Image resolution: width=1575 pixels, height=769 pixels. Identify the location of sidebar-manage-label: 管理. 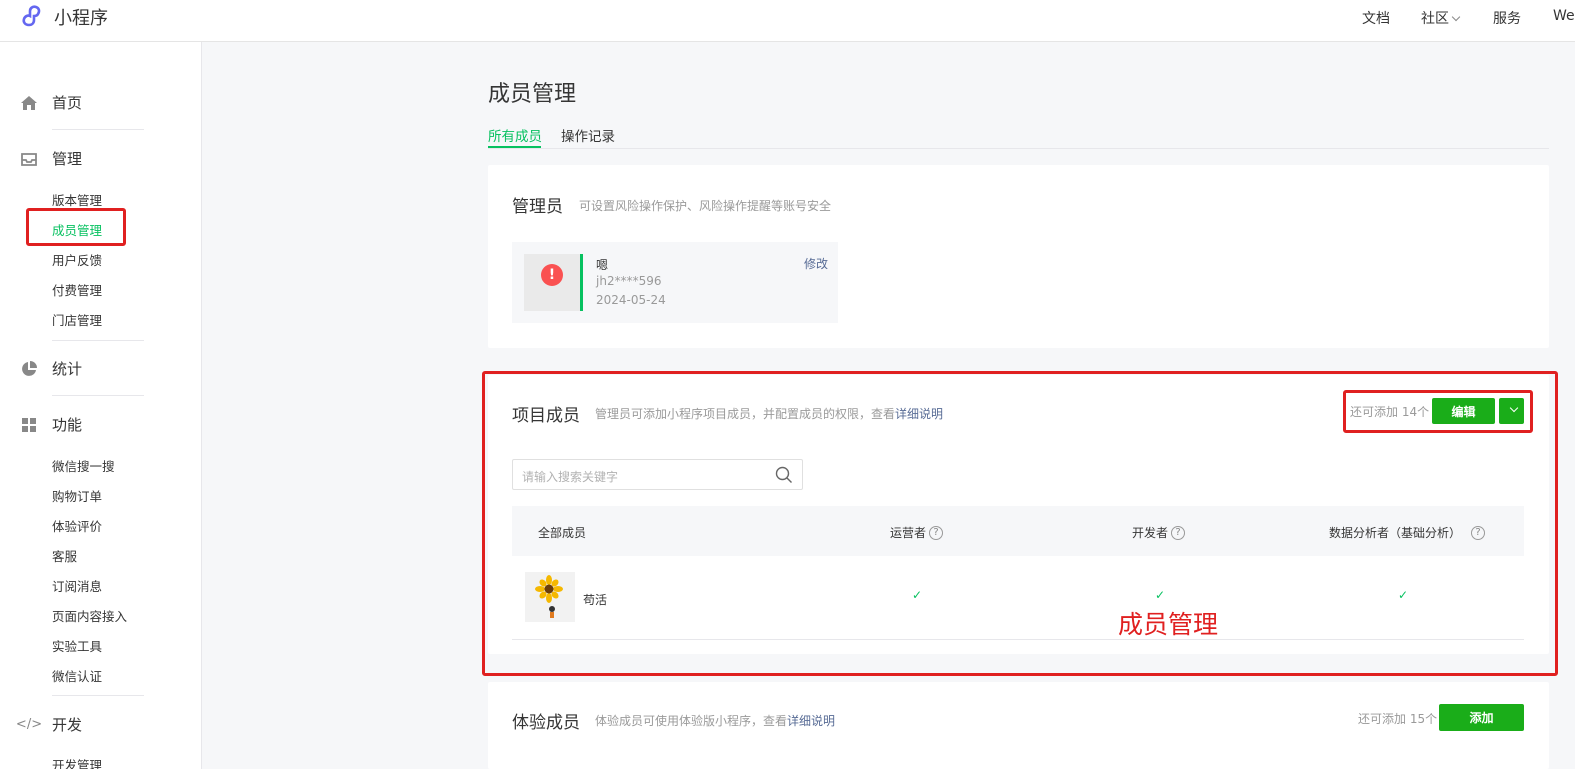
(67, 159).